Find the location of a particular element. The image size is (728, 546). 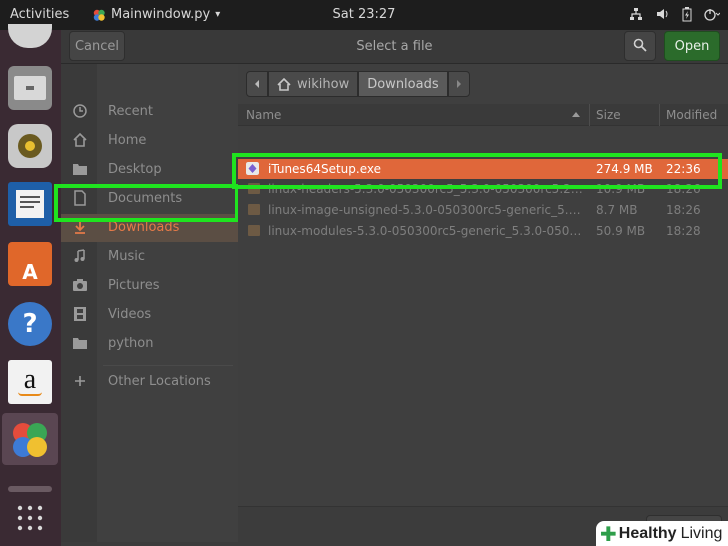

top-panel: Activities Mainwindow.py ▾ Sat 23:27 is located at coordinates (364, 15).